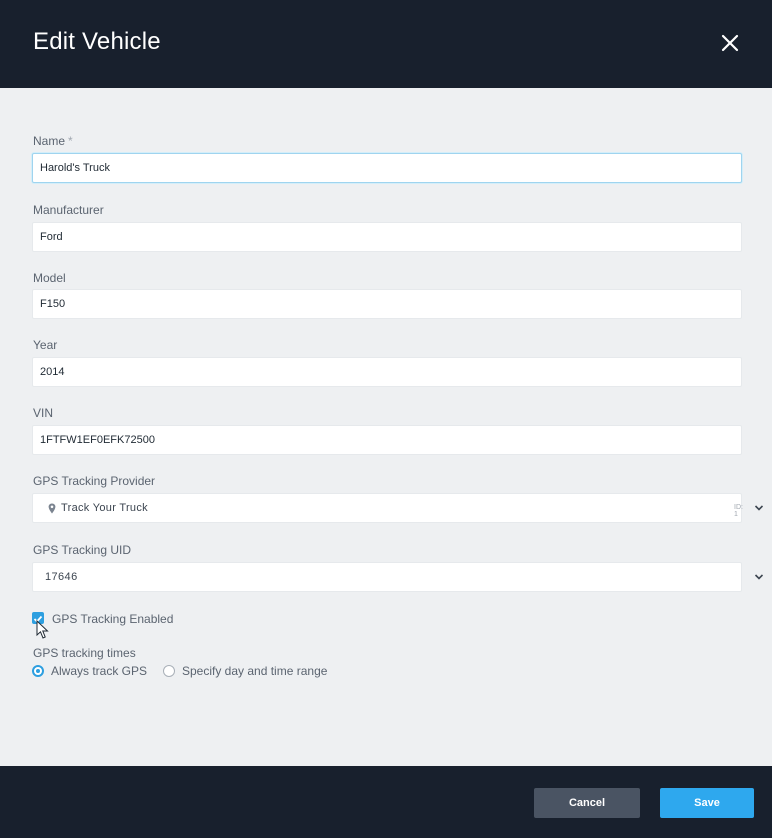 The height and width of the screenshot is (838, 772). Describe the element at coordinates (99, 671) in the screenshot. I see `always-track-label: Always track GPS` at that location.